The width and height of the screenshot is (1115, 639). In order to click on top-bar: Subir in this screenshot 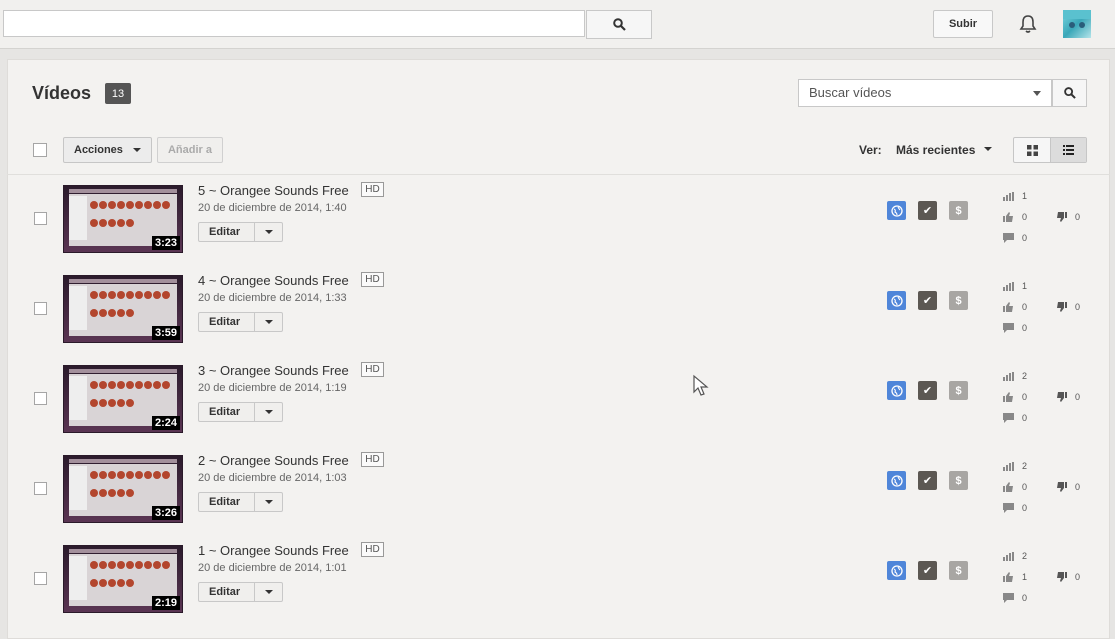, I will do `click(557, 24)`.